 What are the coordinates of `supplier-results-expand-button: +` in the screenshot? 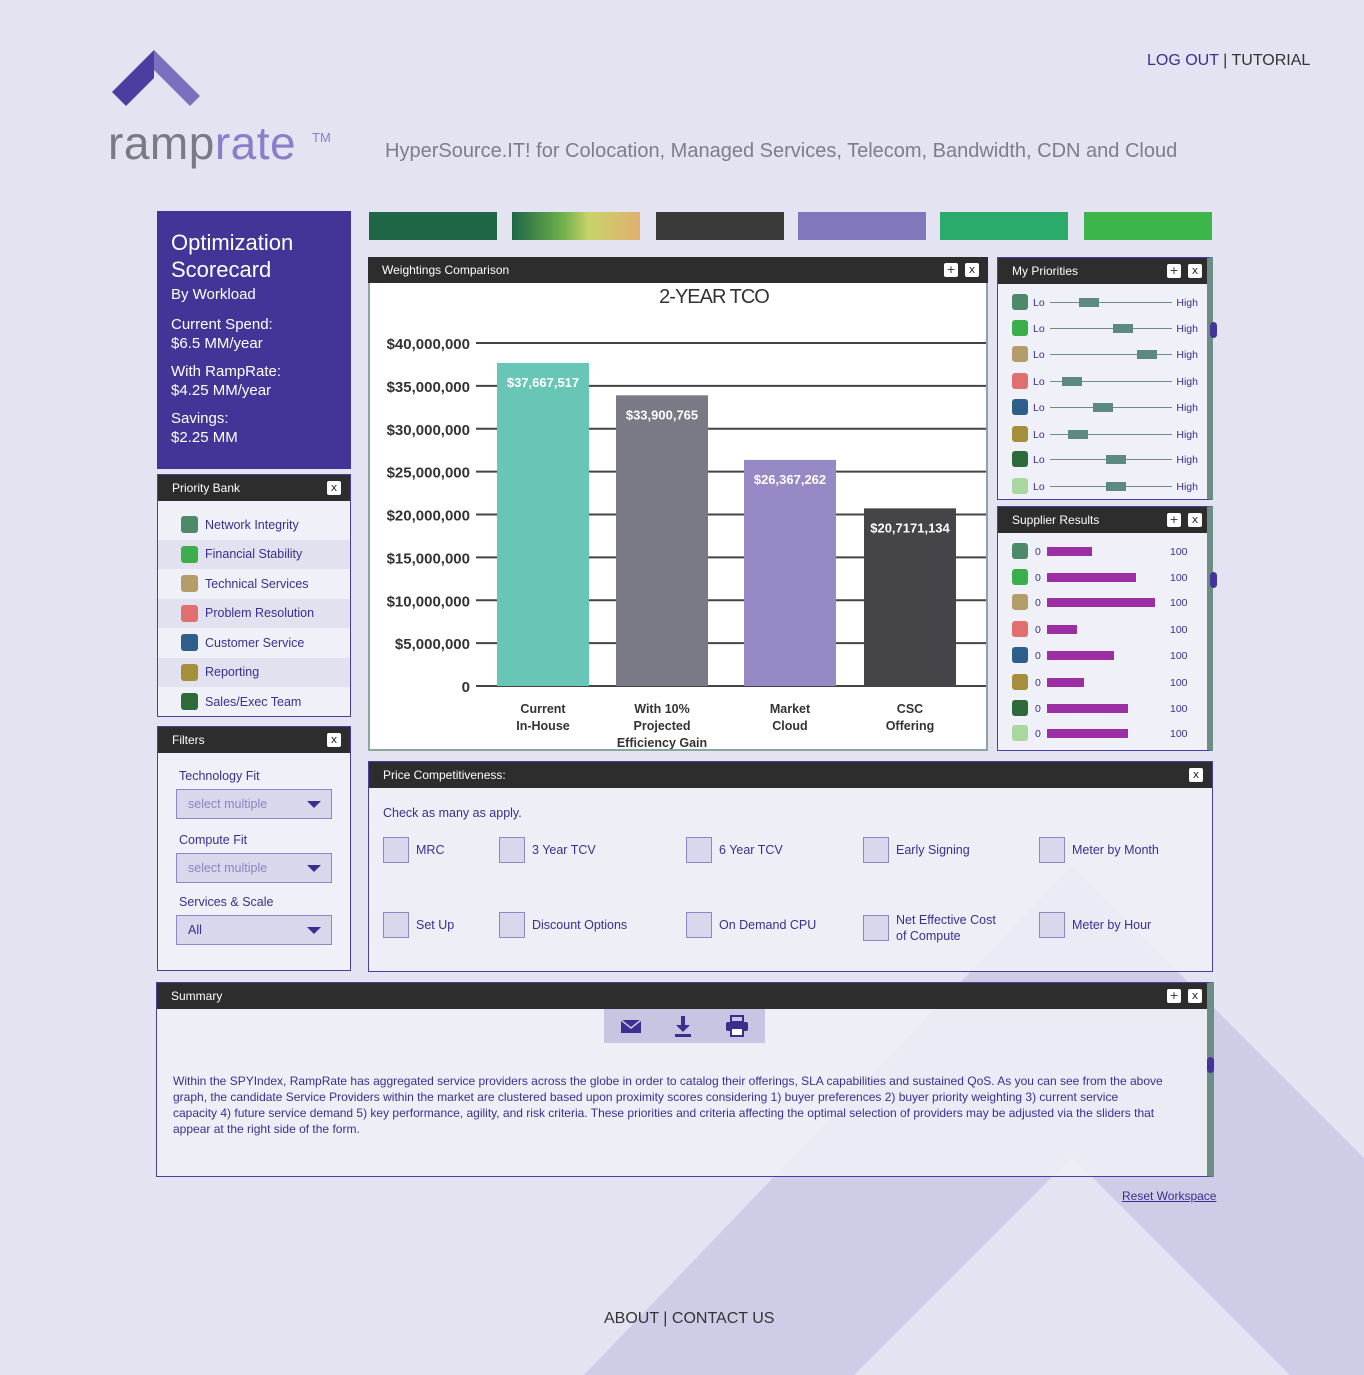 It's located at (1174, 520).